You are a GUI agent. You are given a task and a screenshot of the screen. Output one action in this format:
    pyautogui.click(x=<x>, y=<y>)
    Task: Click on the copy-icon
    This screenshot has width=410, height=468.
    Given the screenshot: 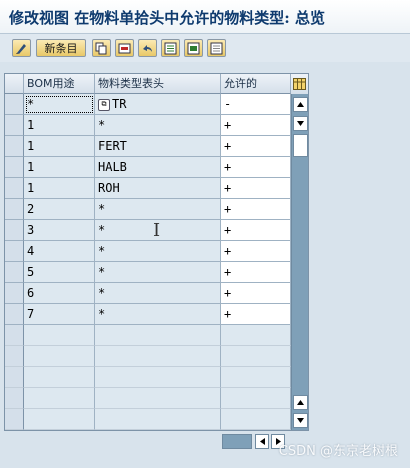 What is the action you would take?
    pyautogui.click(x=101, y=48)
    